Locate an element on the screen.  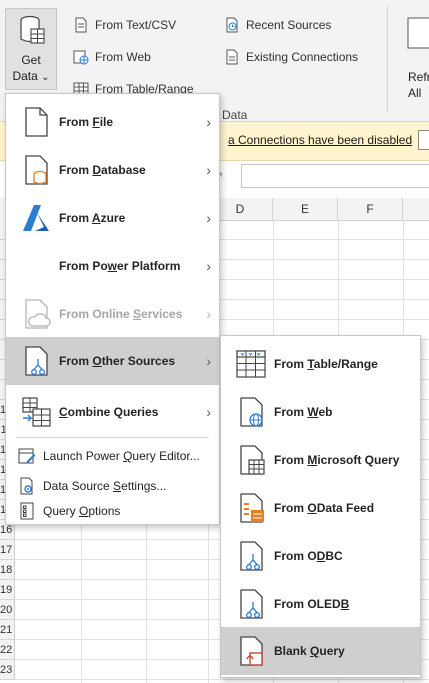
other-sources-icon is located at coordinates (36, 361).